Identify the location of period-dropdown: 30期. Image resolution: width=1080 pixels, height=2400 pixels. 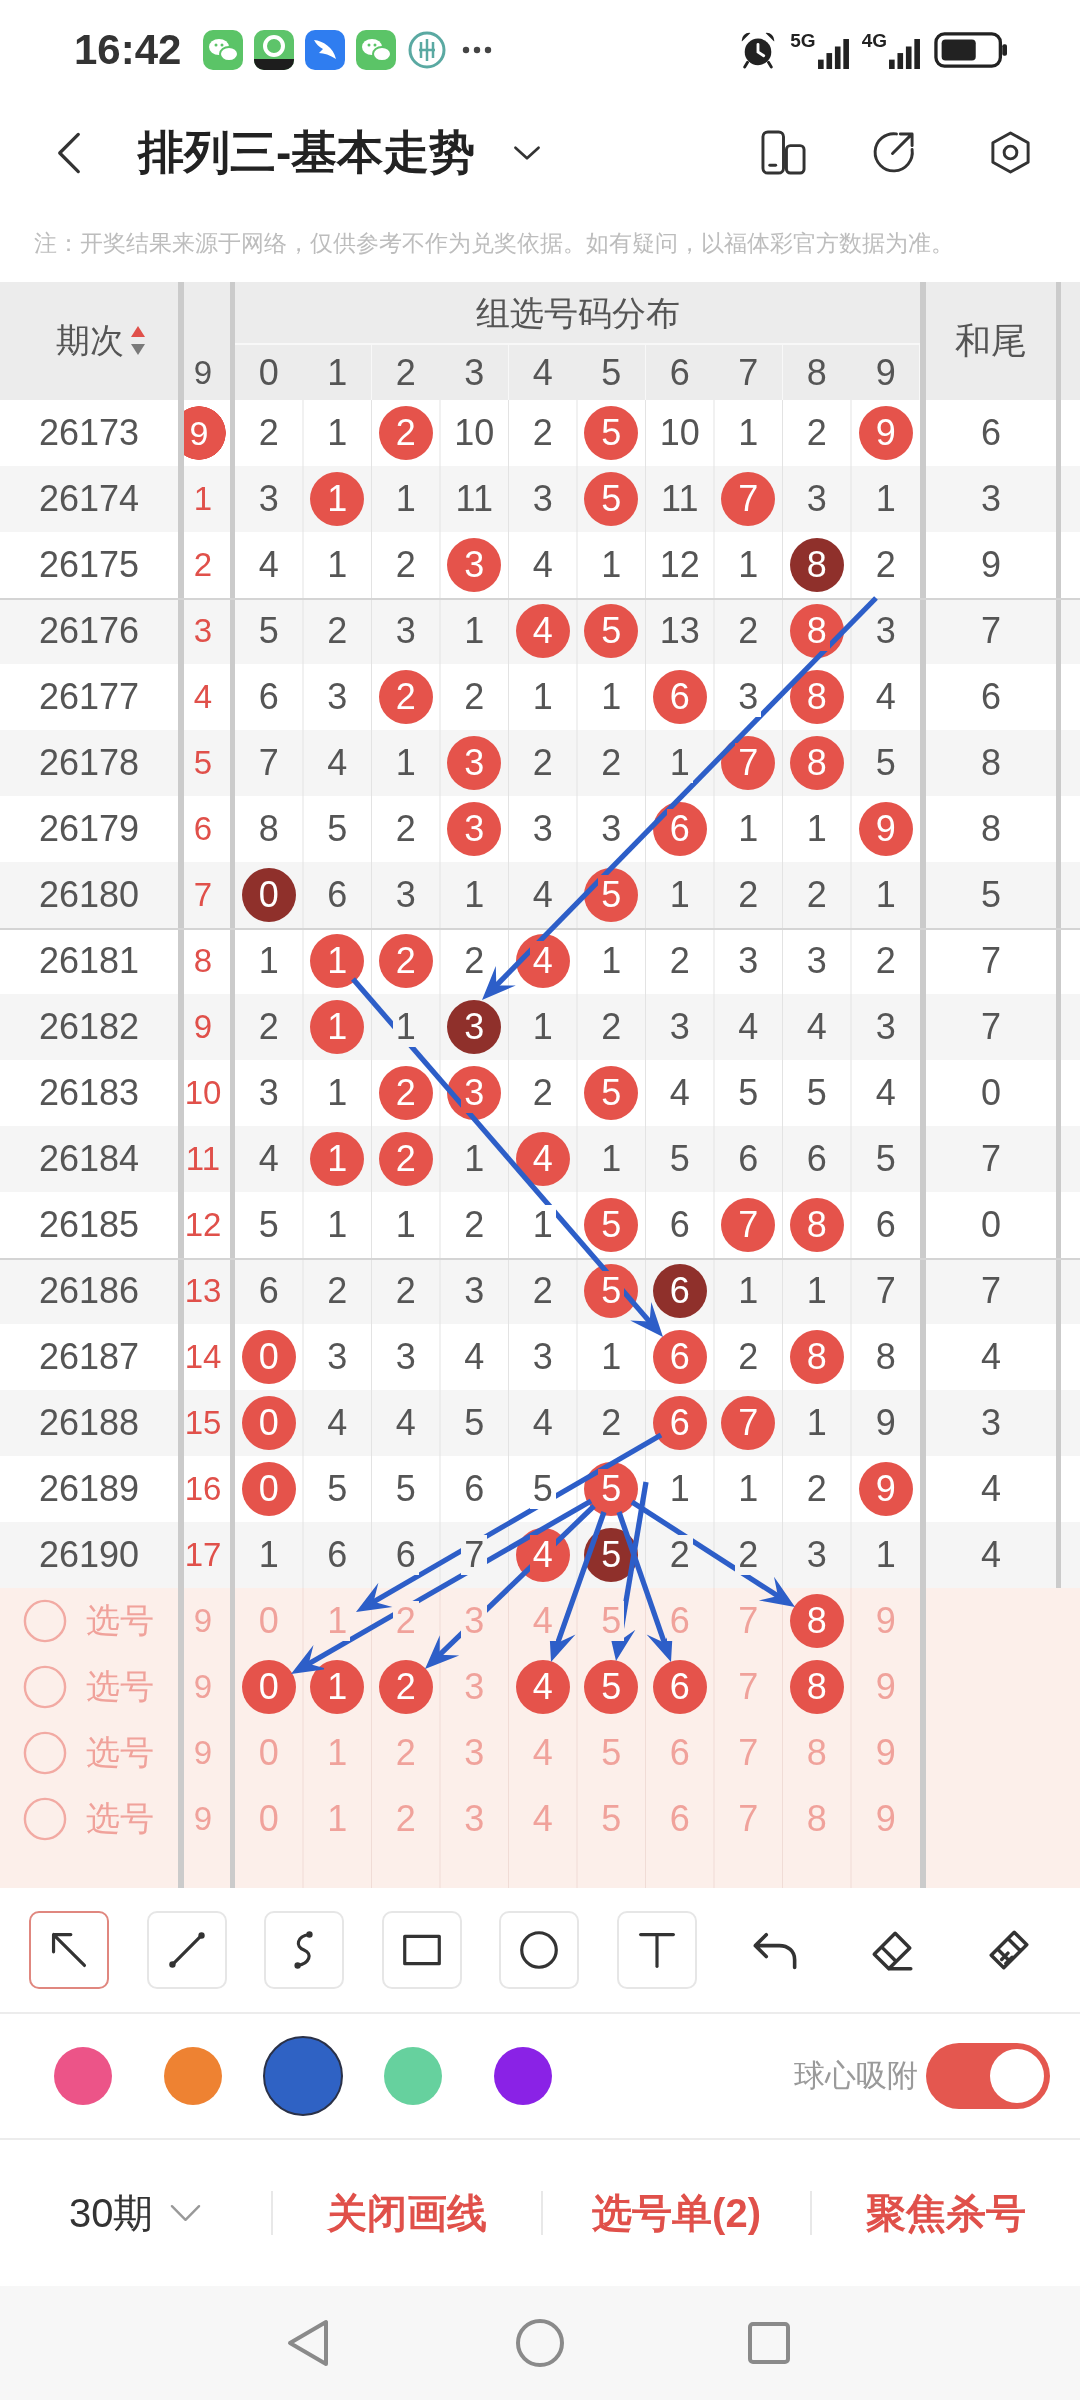
(135, 2213).